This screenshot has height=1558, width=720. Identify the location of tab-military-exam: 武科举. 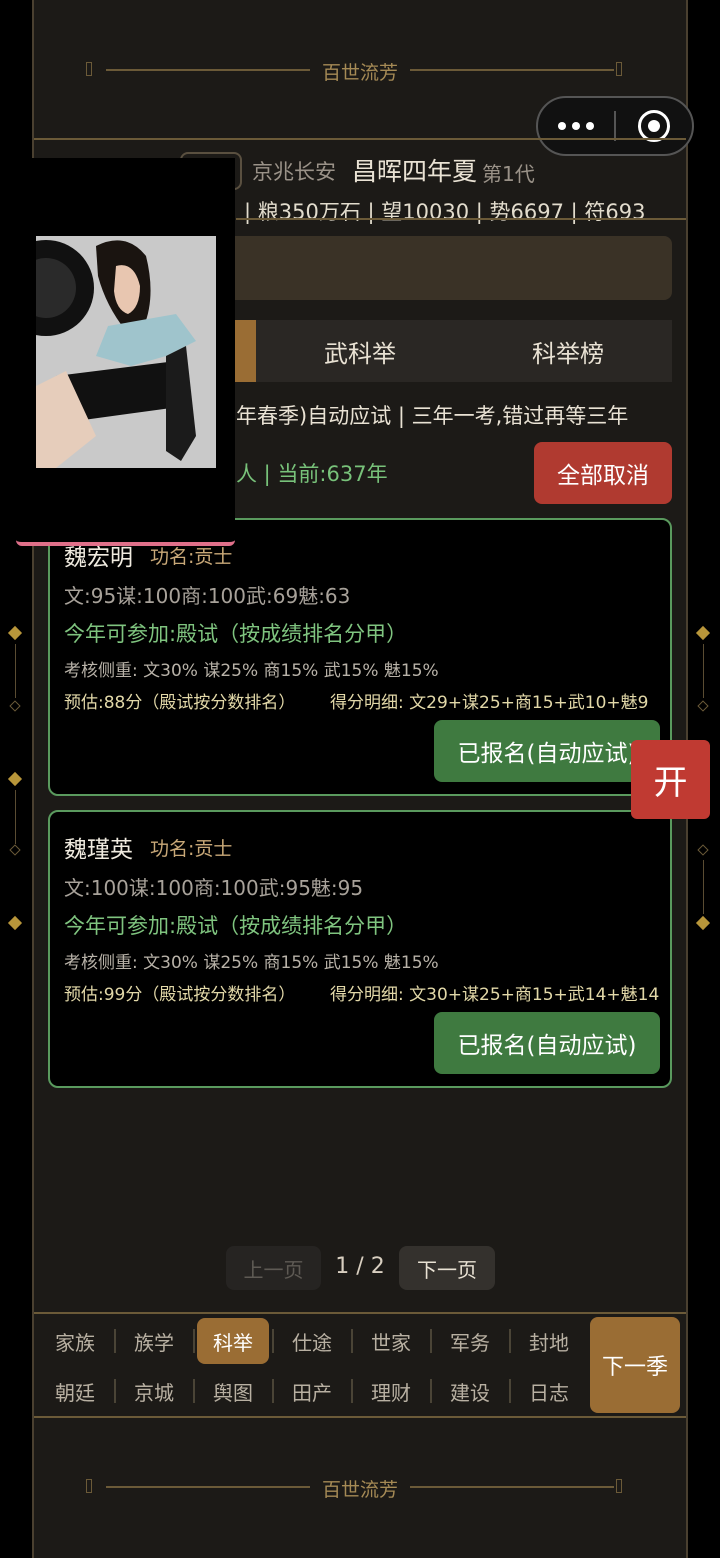
(360, 351).